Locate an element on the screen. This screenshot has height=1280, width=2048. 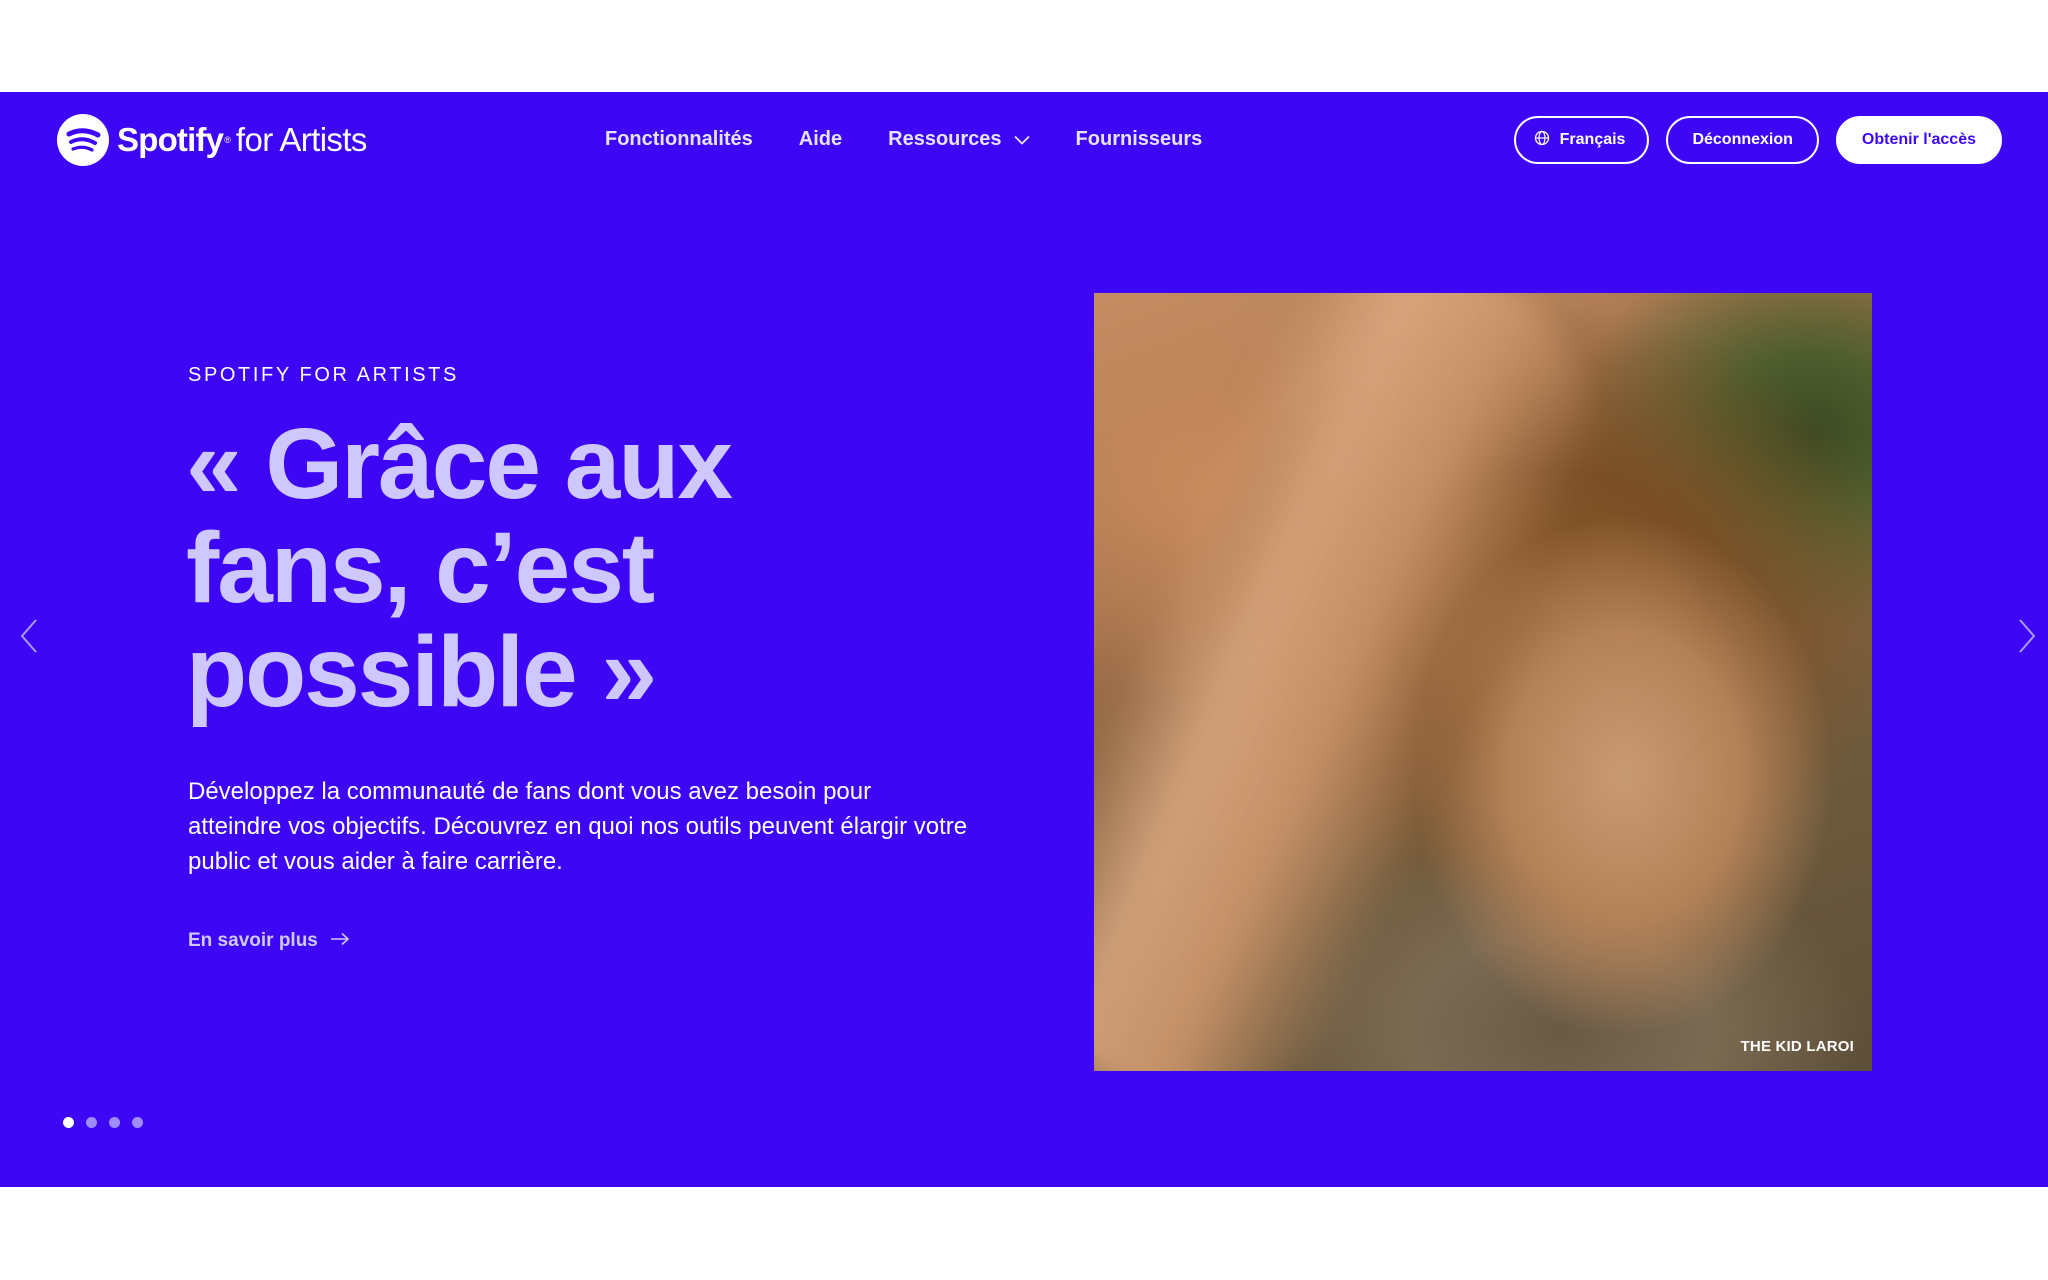
learn-more-link: En savoir plus is located at coordinates (269, 941).